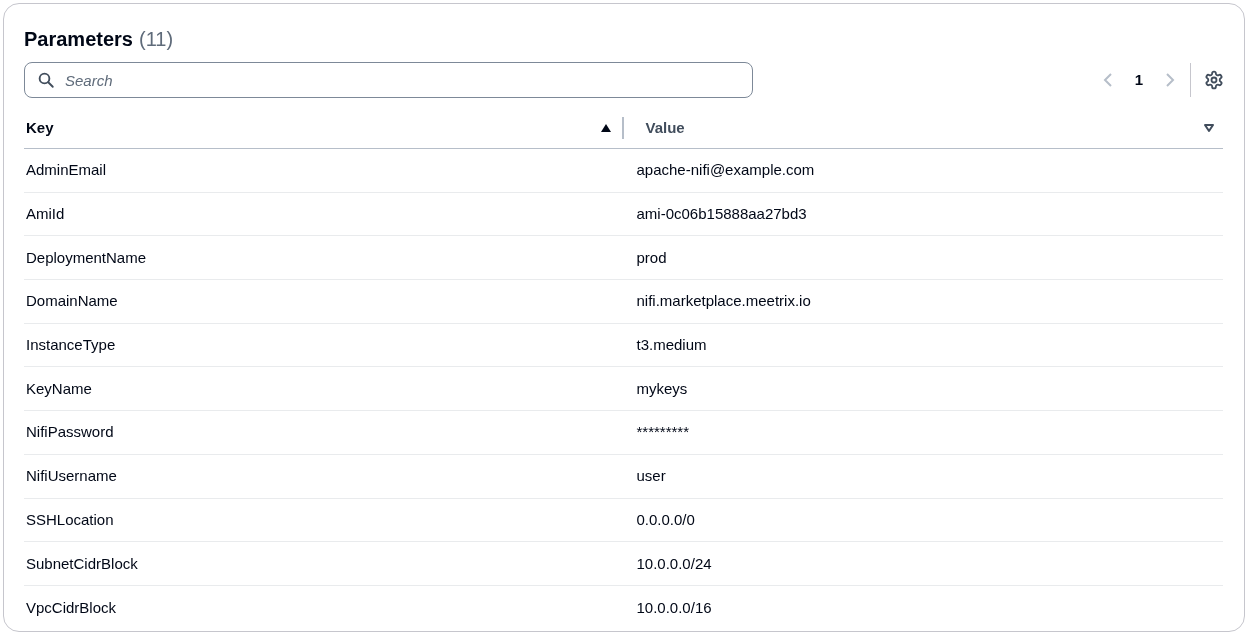 Image resolution: width=1258 pixels, height=641 pixels. What do you see at coordinates (59, 388) in the screenshot?
I see `table-cell: KeyName` at bounding box center [59, 388].